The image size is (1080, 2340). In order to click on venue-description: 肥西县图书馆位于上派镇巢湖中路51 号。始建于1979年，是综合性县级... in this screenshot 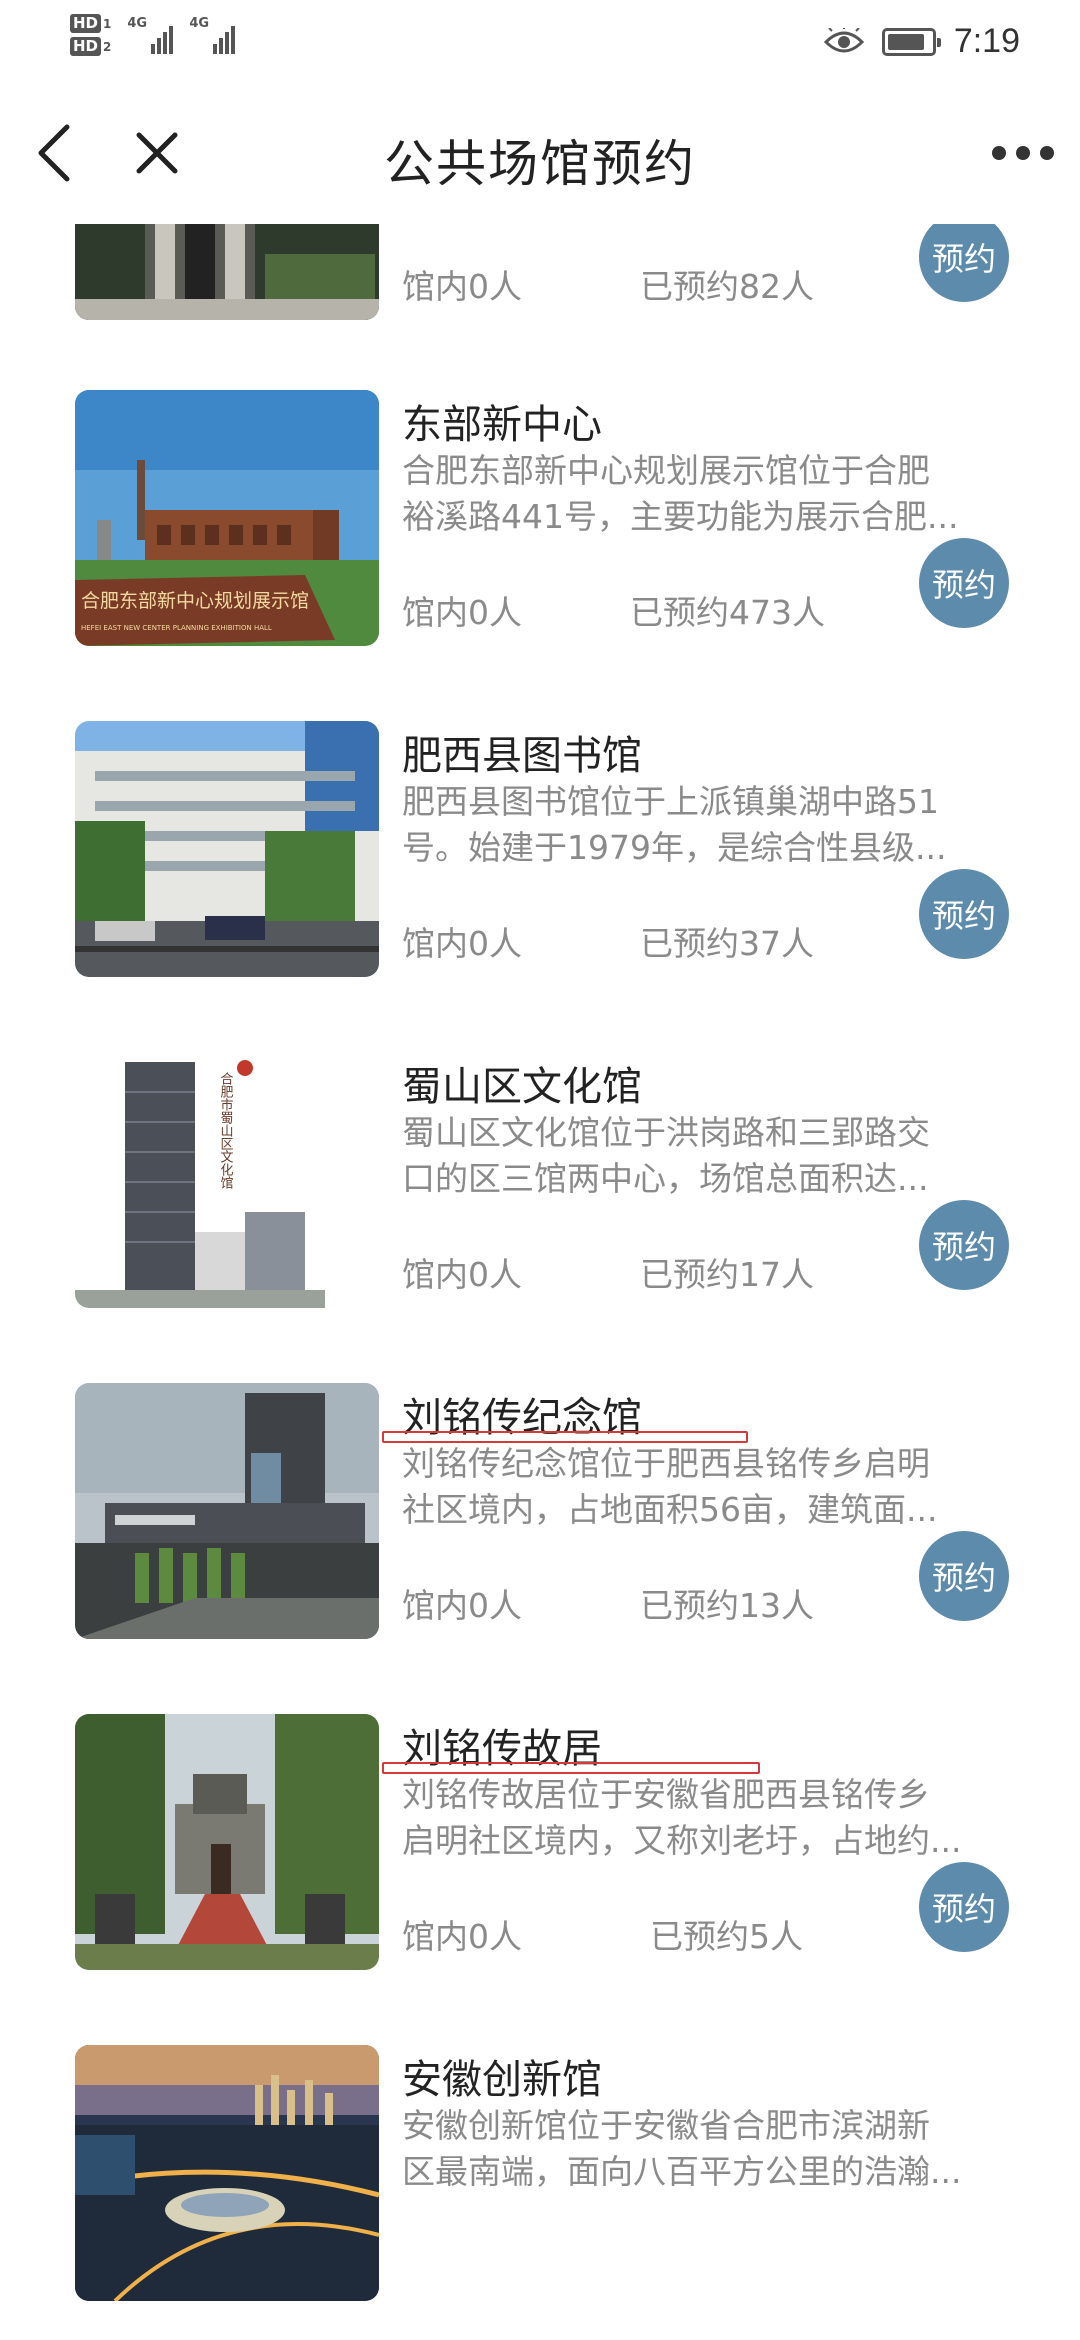, I will do `click(702, 825)`.